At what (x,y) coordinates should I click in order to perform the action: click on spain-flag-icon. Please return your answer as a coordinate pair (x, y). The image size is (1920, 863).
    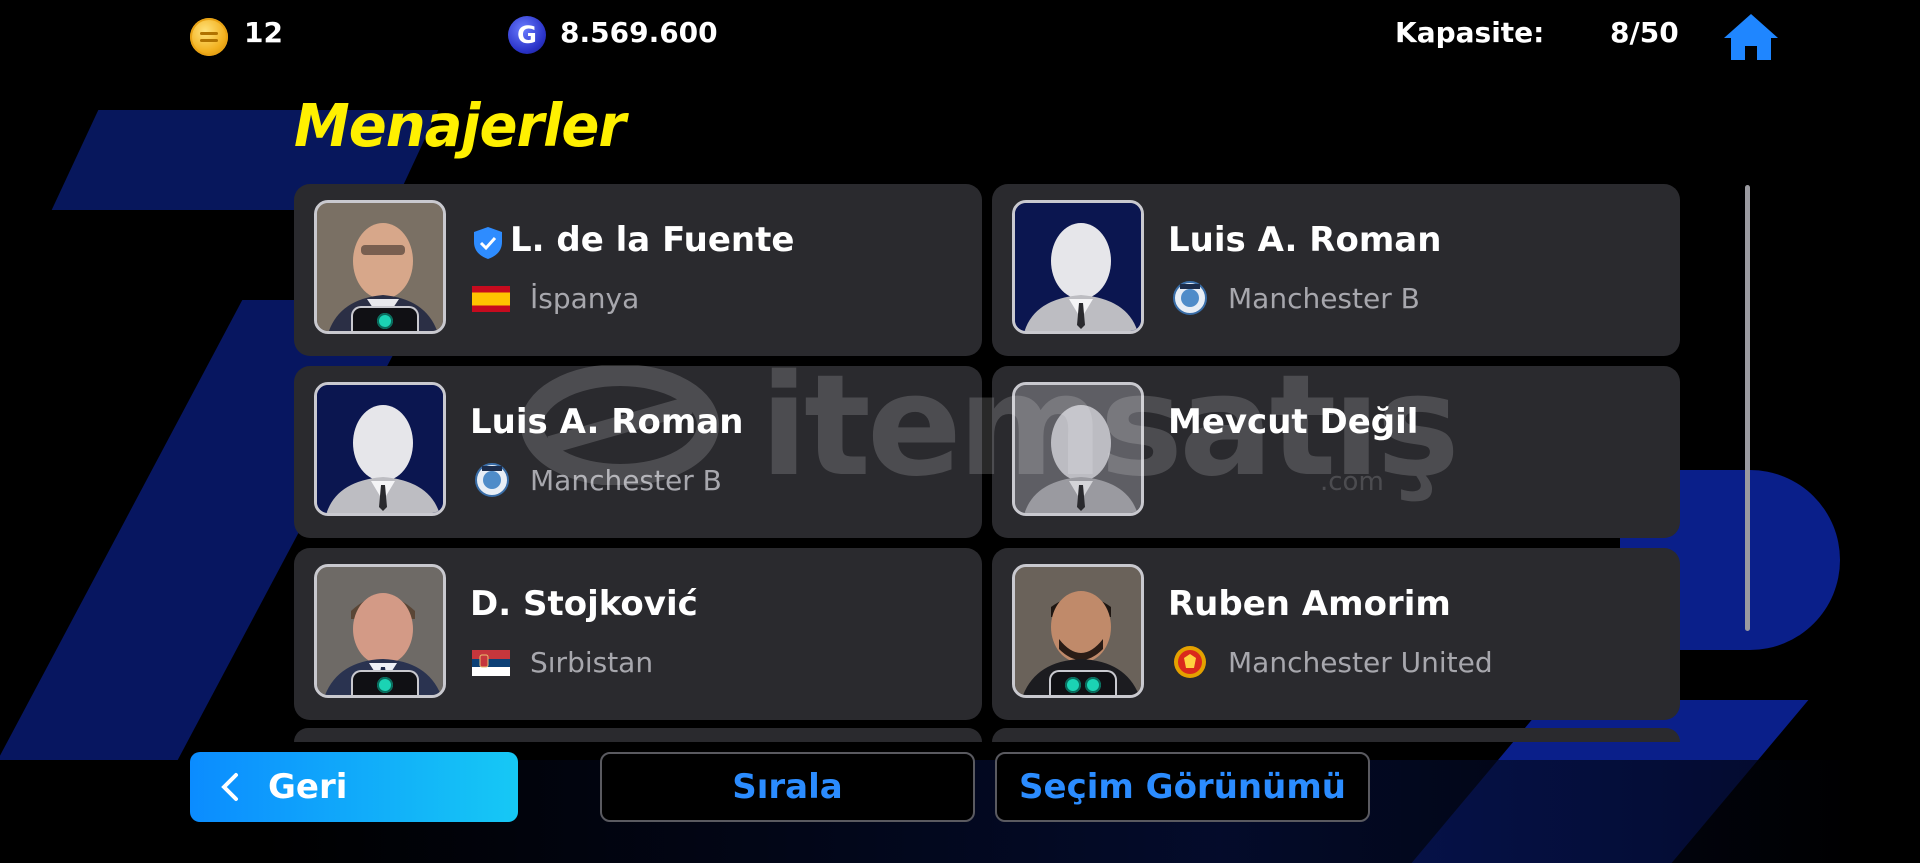
    Looking at the image, I should click on (491, 299).